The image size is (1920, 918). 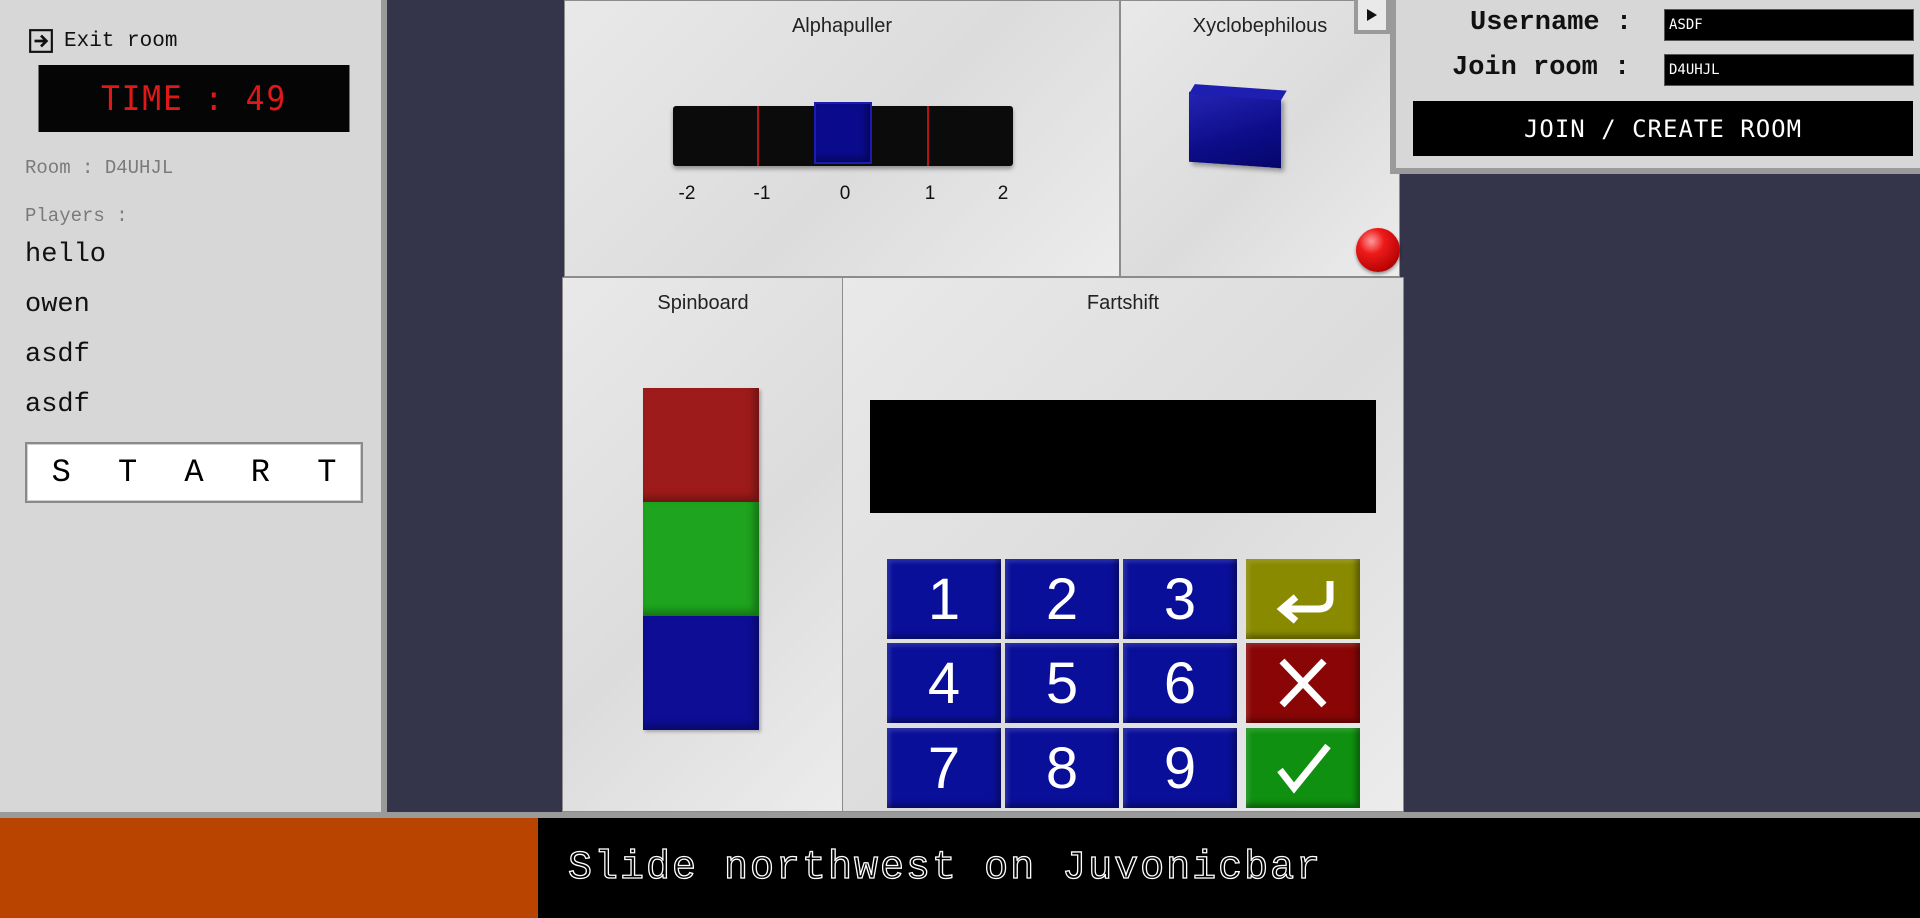 What do you see at coordinates (945, 868) in the screenshot?
I see `instruction-text: Slide northwest on Juvonicbar` at bounding box center [945, 868].